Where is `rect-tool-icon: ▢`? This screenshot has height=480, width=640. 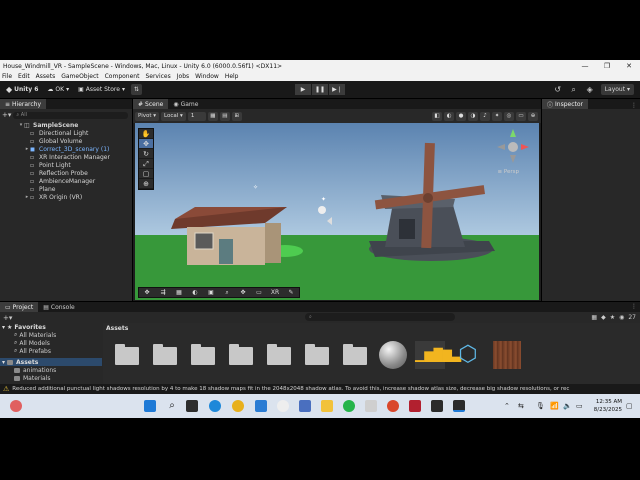
rect-tool-icon: ▢ is located at coordinates (146, 174).